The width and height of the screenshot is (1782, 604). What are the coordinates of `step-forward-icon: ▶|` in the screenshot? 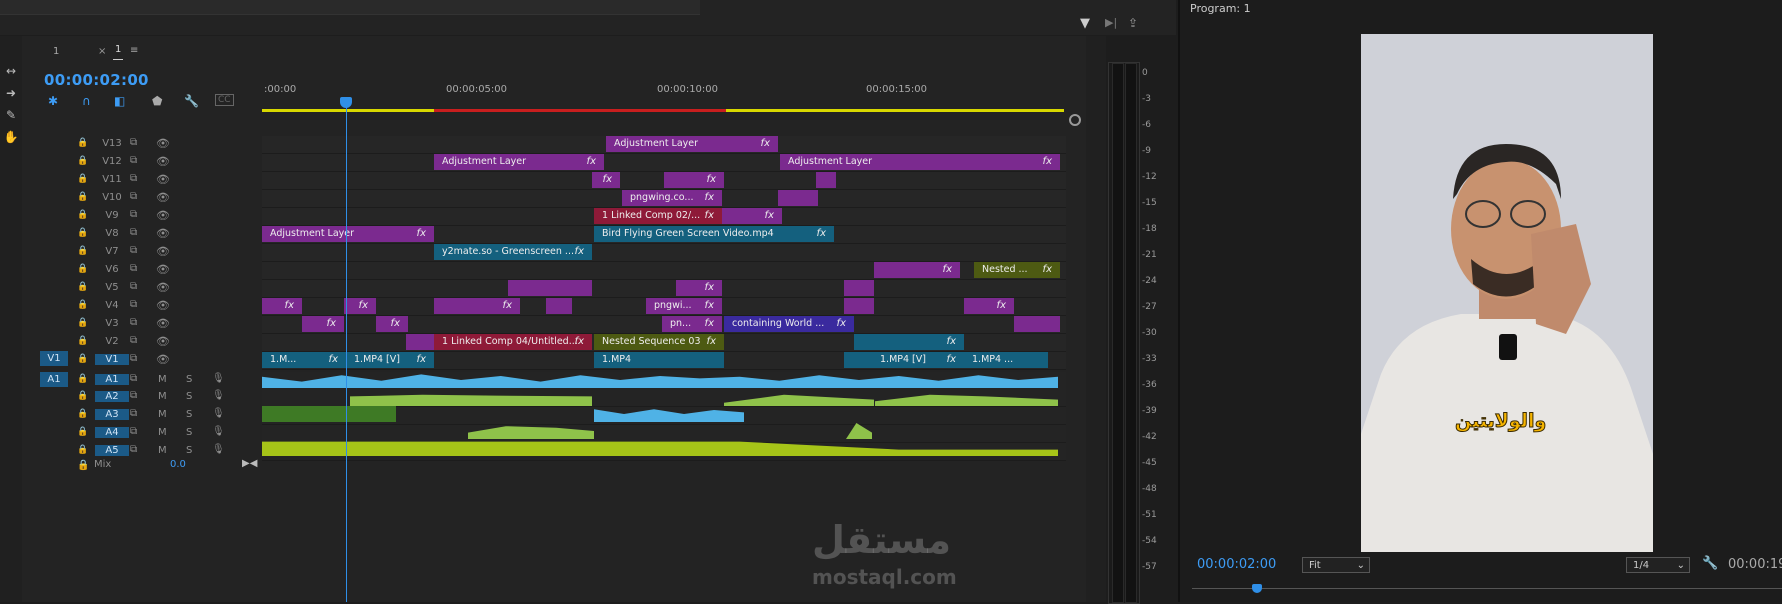 It's located at (1111, 22).